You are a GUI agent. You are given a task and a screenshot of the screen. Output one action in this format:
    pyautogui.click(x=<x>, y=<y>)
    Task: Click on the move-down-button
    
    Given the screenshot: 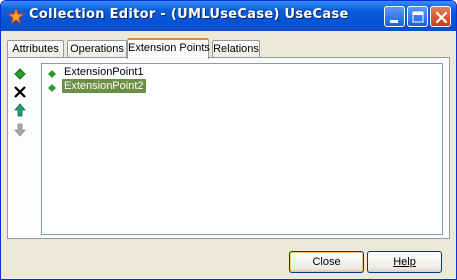 What is the action you would take?
    pyautogui.click(x=20, y=130)
    